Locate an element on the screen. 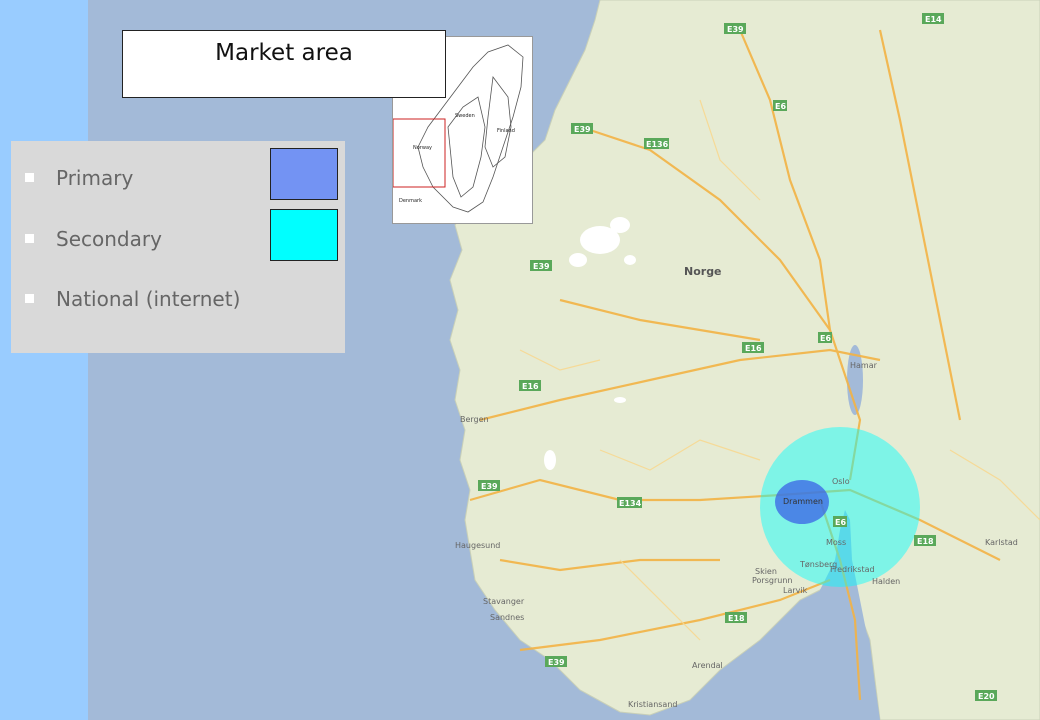  legend-swatch-primary is located at coordinates (304, 174).